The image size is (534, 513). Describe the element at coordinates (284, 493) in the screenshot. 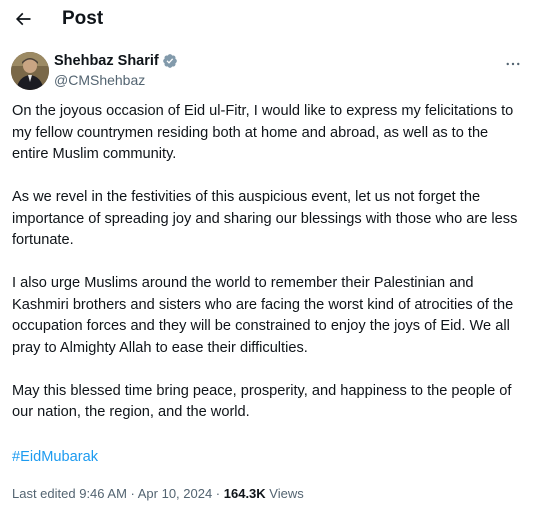

I see `views-label: Views` at that location.